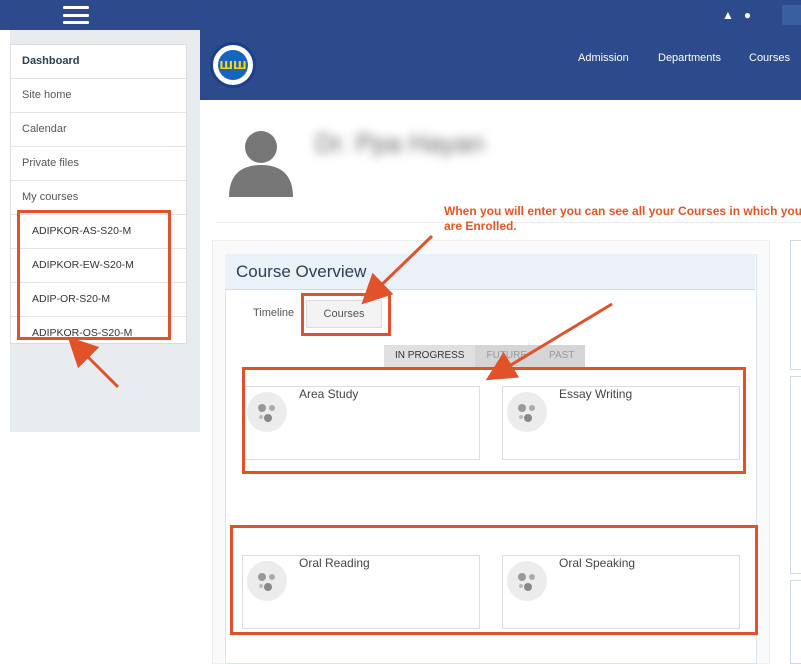 The height and width of the screenshot is (664, 801). I want to click on nav-item-private-files: Private files, so click(98, 164).